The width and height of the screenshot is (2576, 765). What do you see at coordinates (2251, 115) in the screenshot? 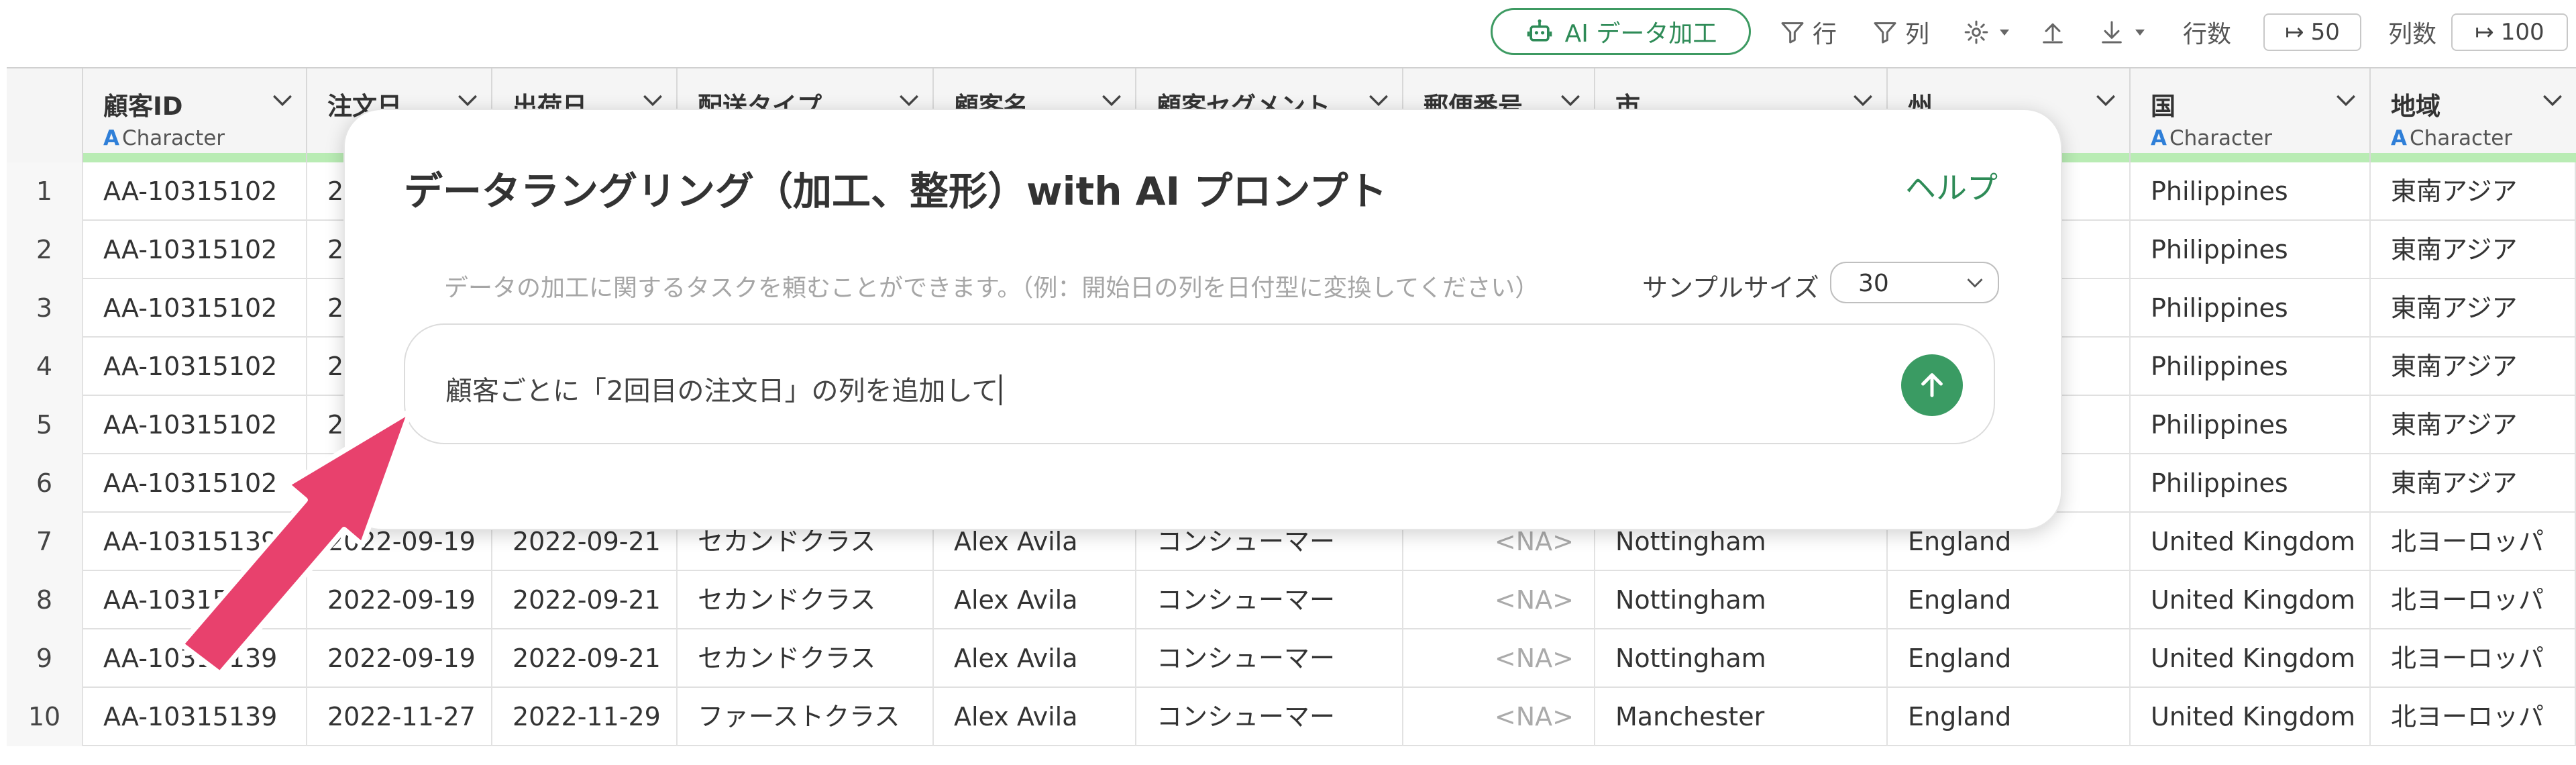
I see `column-header: 国 A Character` at bounding box center [2251, 115].